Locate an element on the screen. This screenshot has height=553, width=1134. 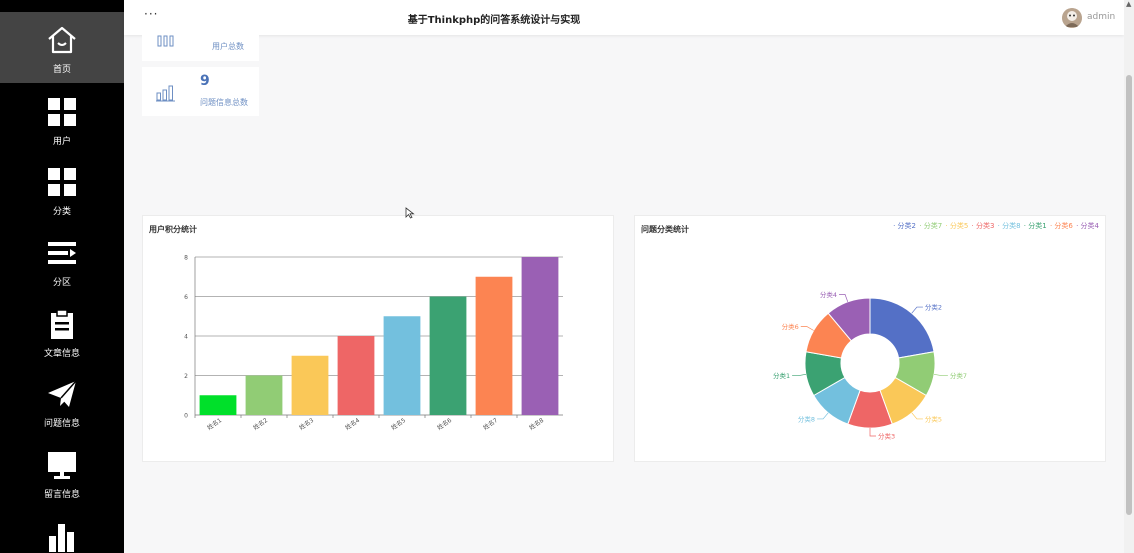
sidebar-item-label: 文章信息 is located at coordinates (61, 354).